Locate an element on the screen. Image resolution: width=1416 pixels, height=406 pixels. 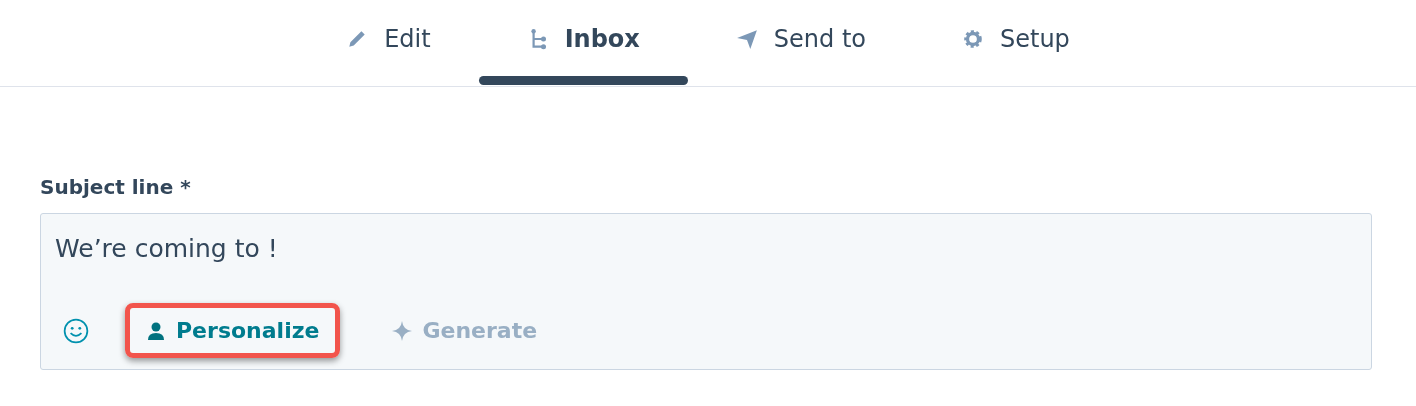
emoji-icon is located at coordinates (76, 330).